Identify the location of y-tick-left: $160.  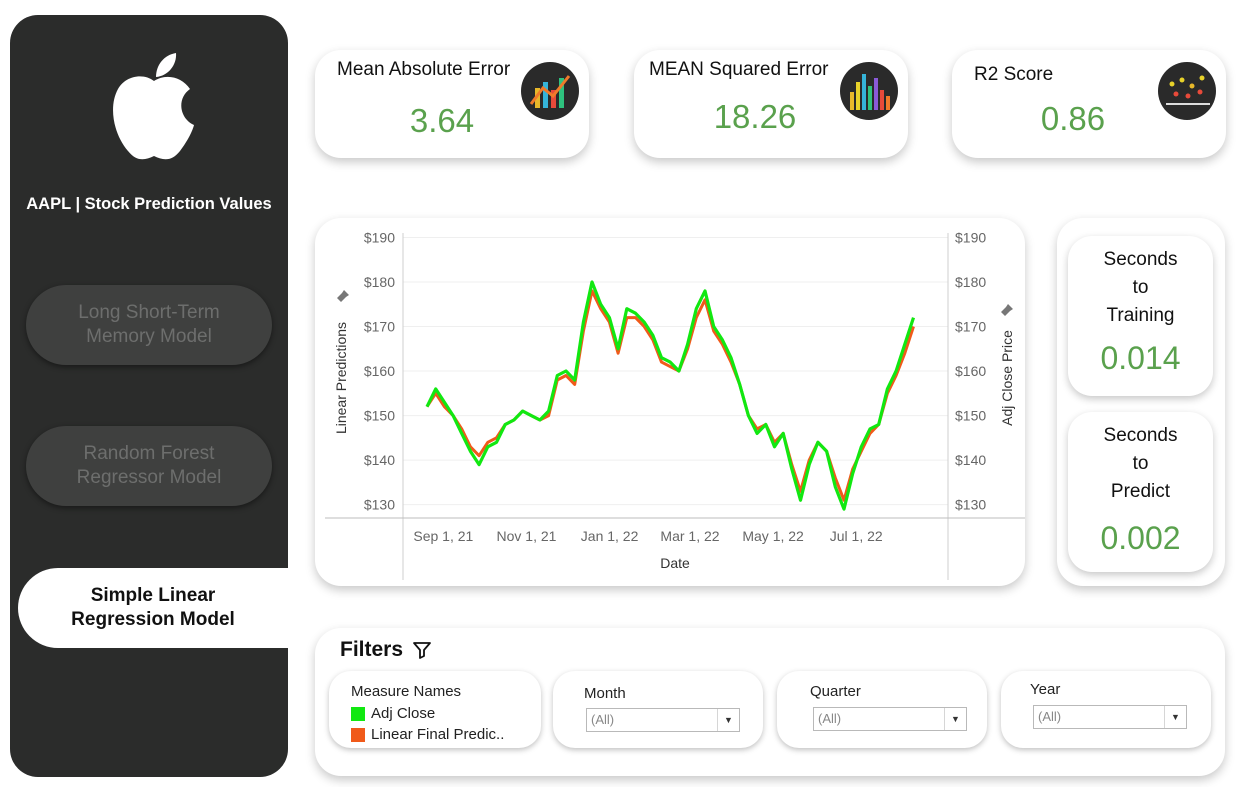
(379, 371).